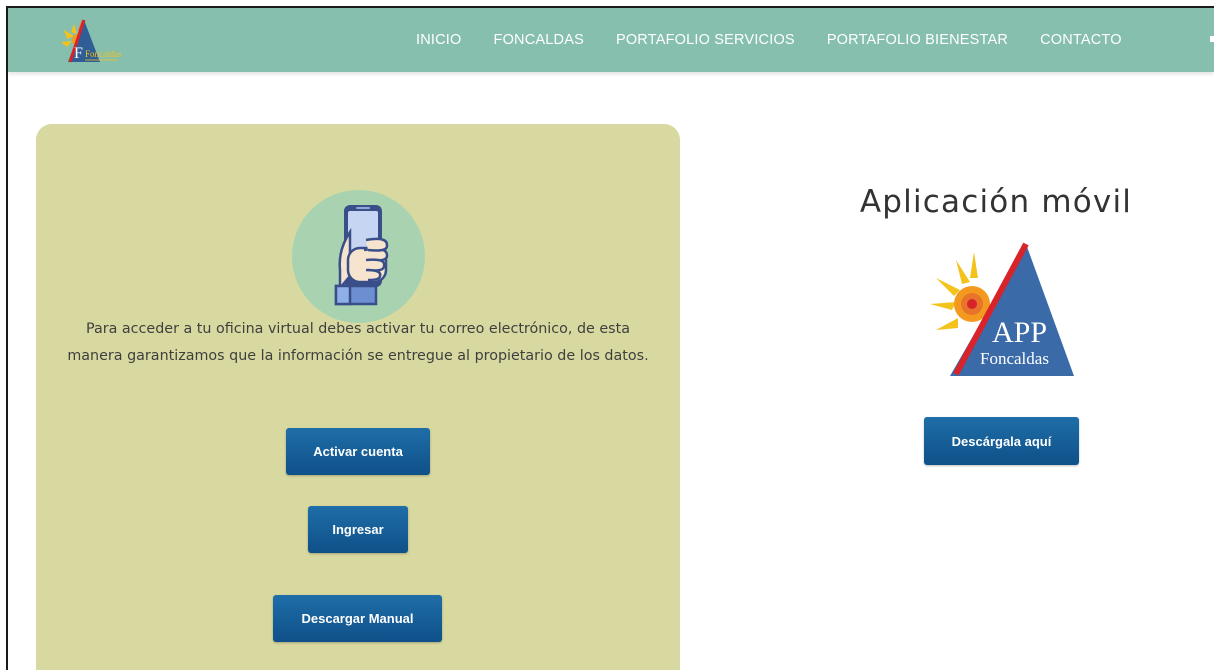 Image resolution: width=1214 pixels, height=670 pixels. I want to click on mobile-app-title: Aplicación móvil, so click(996, 202).